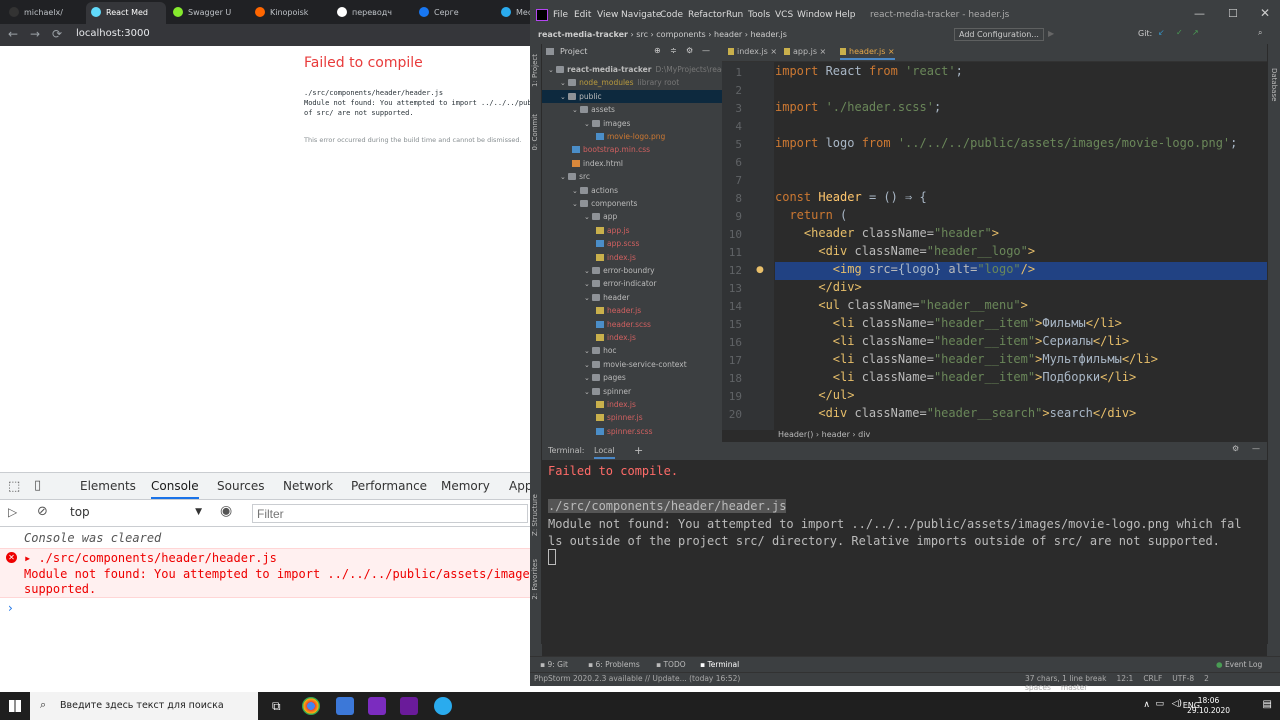 This screenshot has width=1280, height=720. Describe the element at coordinates (1183, 678) in the screenshot. I see `status-item: UTF-8` at that location.